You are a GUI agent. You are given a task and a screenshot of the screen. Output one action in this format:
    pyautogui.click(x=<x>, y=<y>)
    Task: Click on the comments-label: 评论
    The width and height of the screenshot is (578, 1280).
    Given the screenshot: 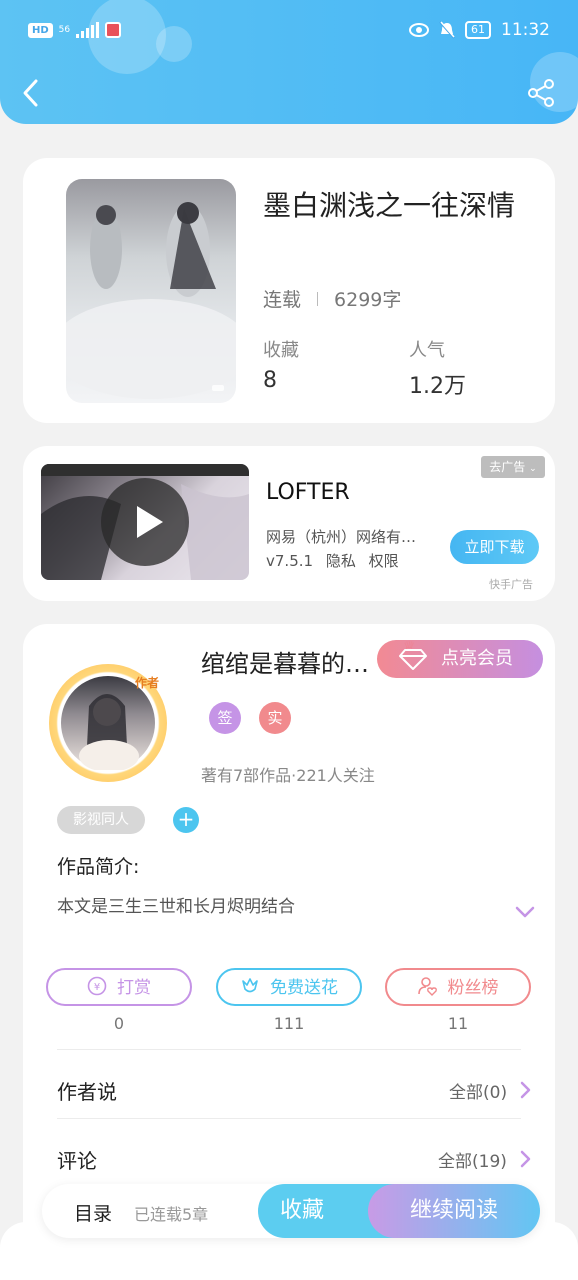 What is the action you would take?
    pyautogui.click(x=77, y=1159)
    